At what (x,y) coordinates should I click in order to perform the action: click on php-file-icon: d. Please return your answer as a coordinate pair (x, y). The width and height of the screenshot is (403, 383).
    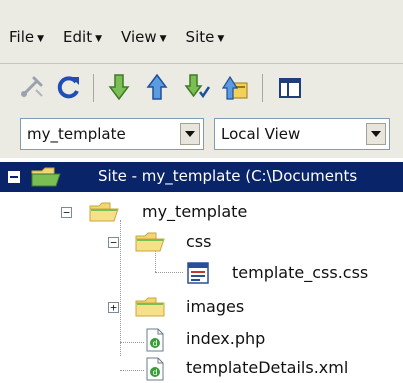
    Looking at the image, I should click on (155, 340).